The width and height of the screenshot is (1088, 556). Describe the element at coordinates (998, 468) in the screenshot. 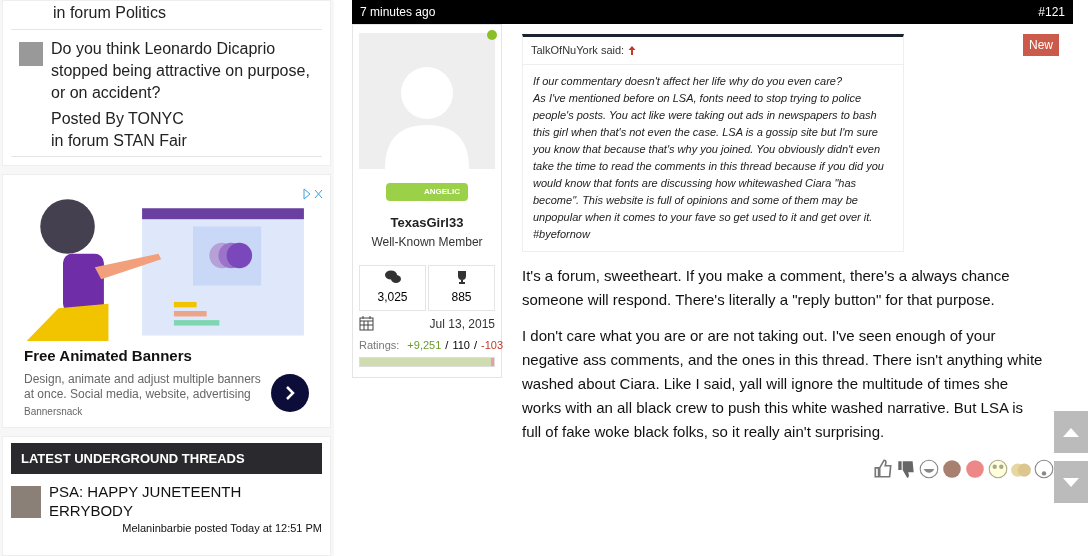

I see `dizzy-face-icon` at that location.